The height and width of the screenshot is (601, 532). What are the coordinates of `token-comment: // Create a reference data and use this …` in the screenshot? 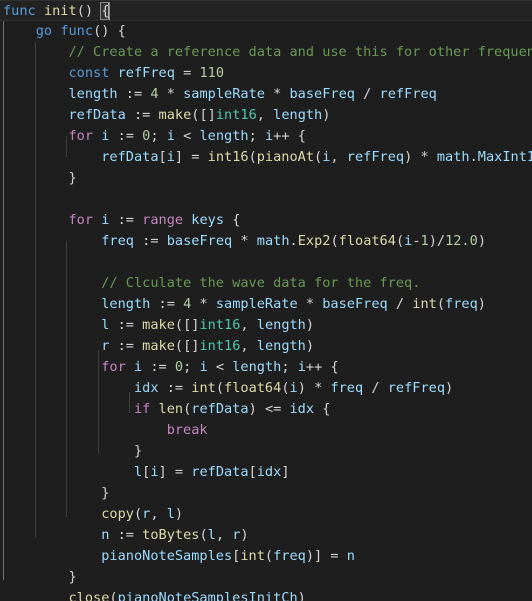 It's located at (300, 52).